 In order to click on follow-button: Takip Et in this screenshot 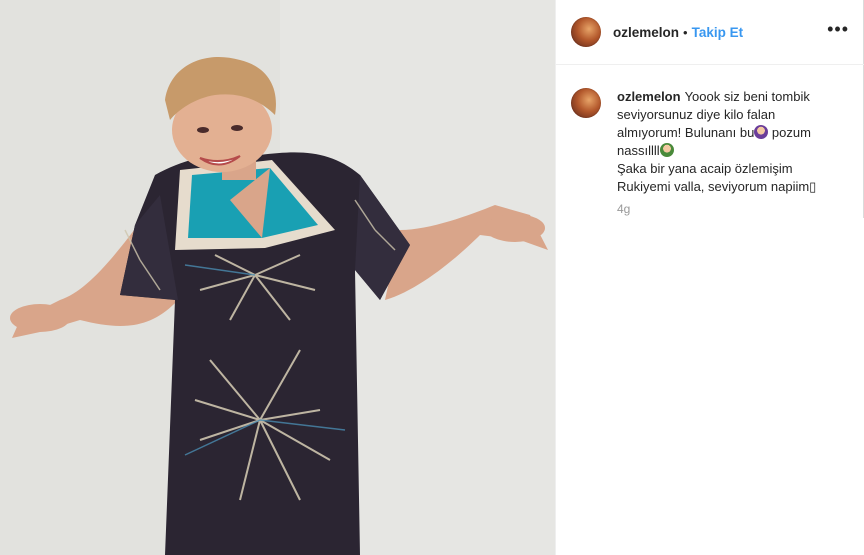, I will do `click(718, 32)`.